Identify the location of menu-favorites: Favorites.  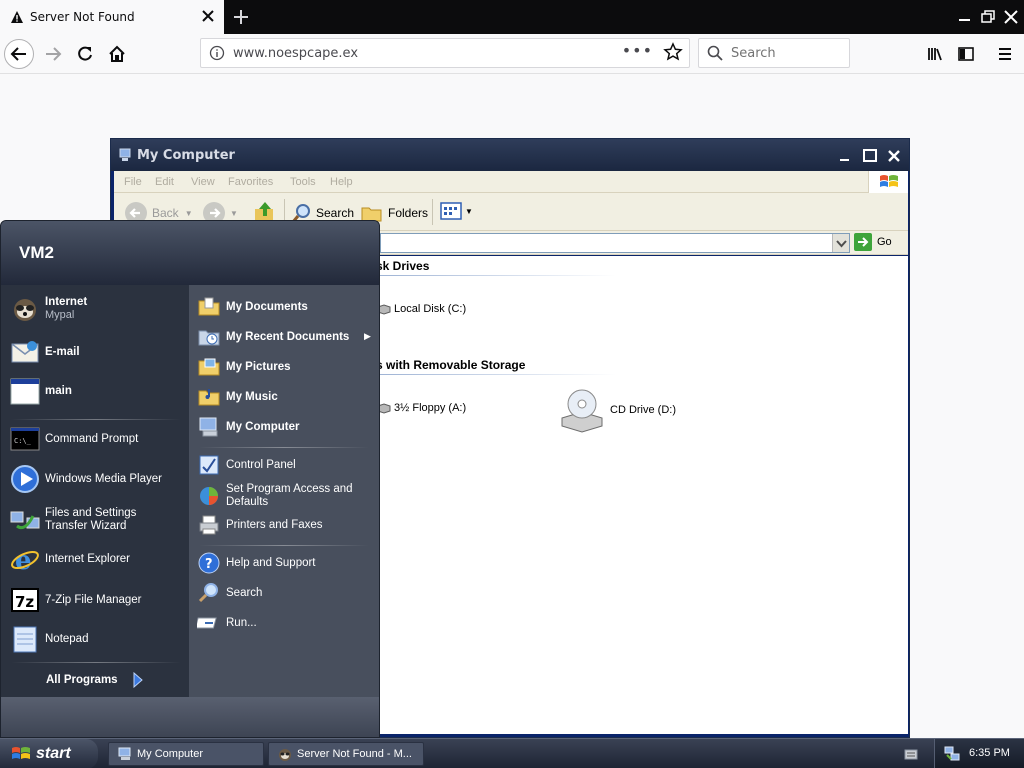
(250, 182).